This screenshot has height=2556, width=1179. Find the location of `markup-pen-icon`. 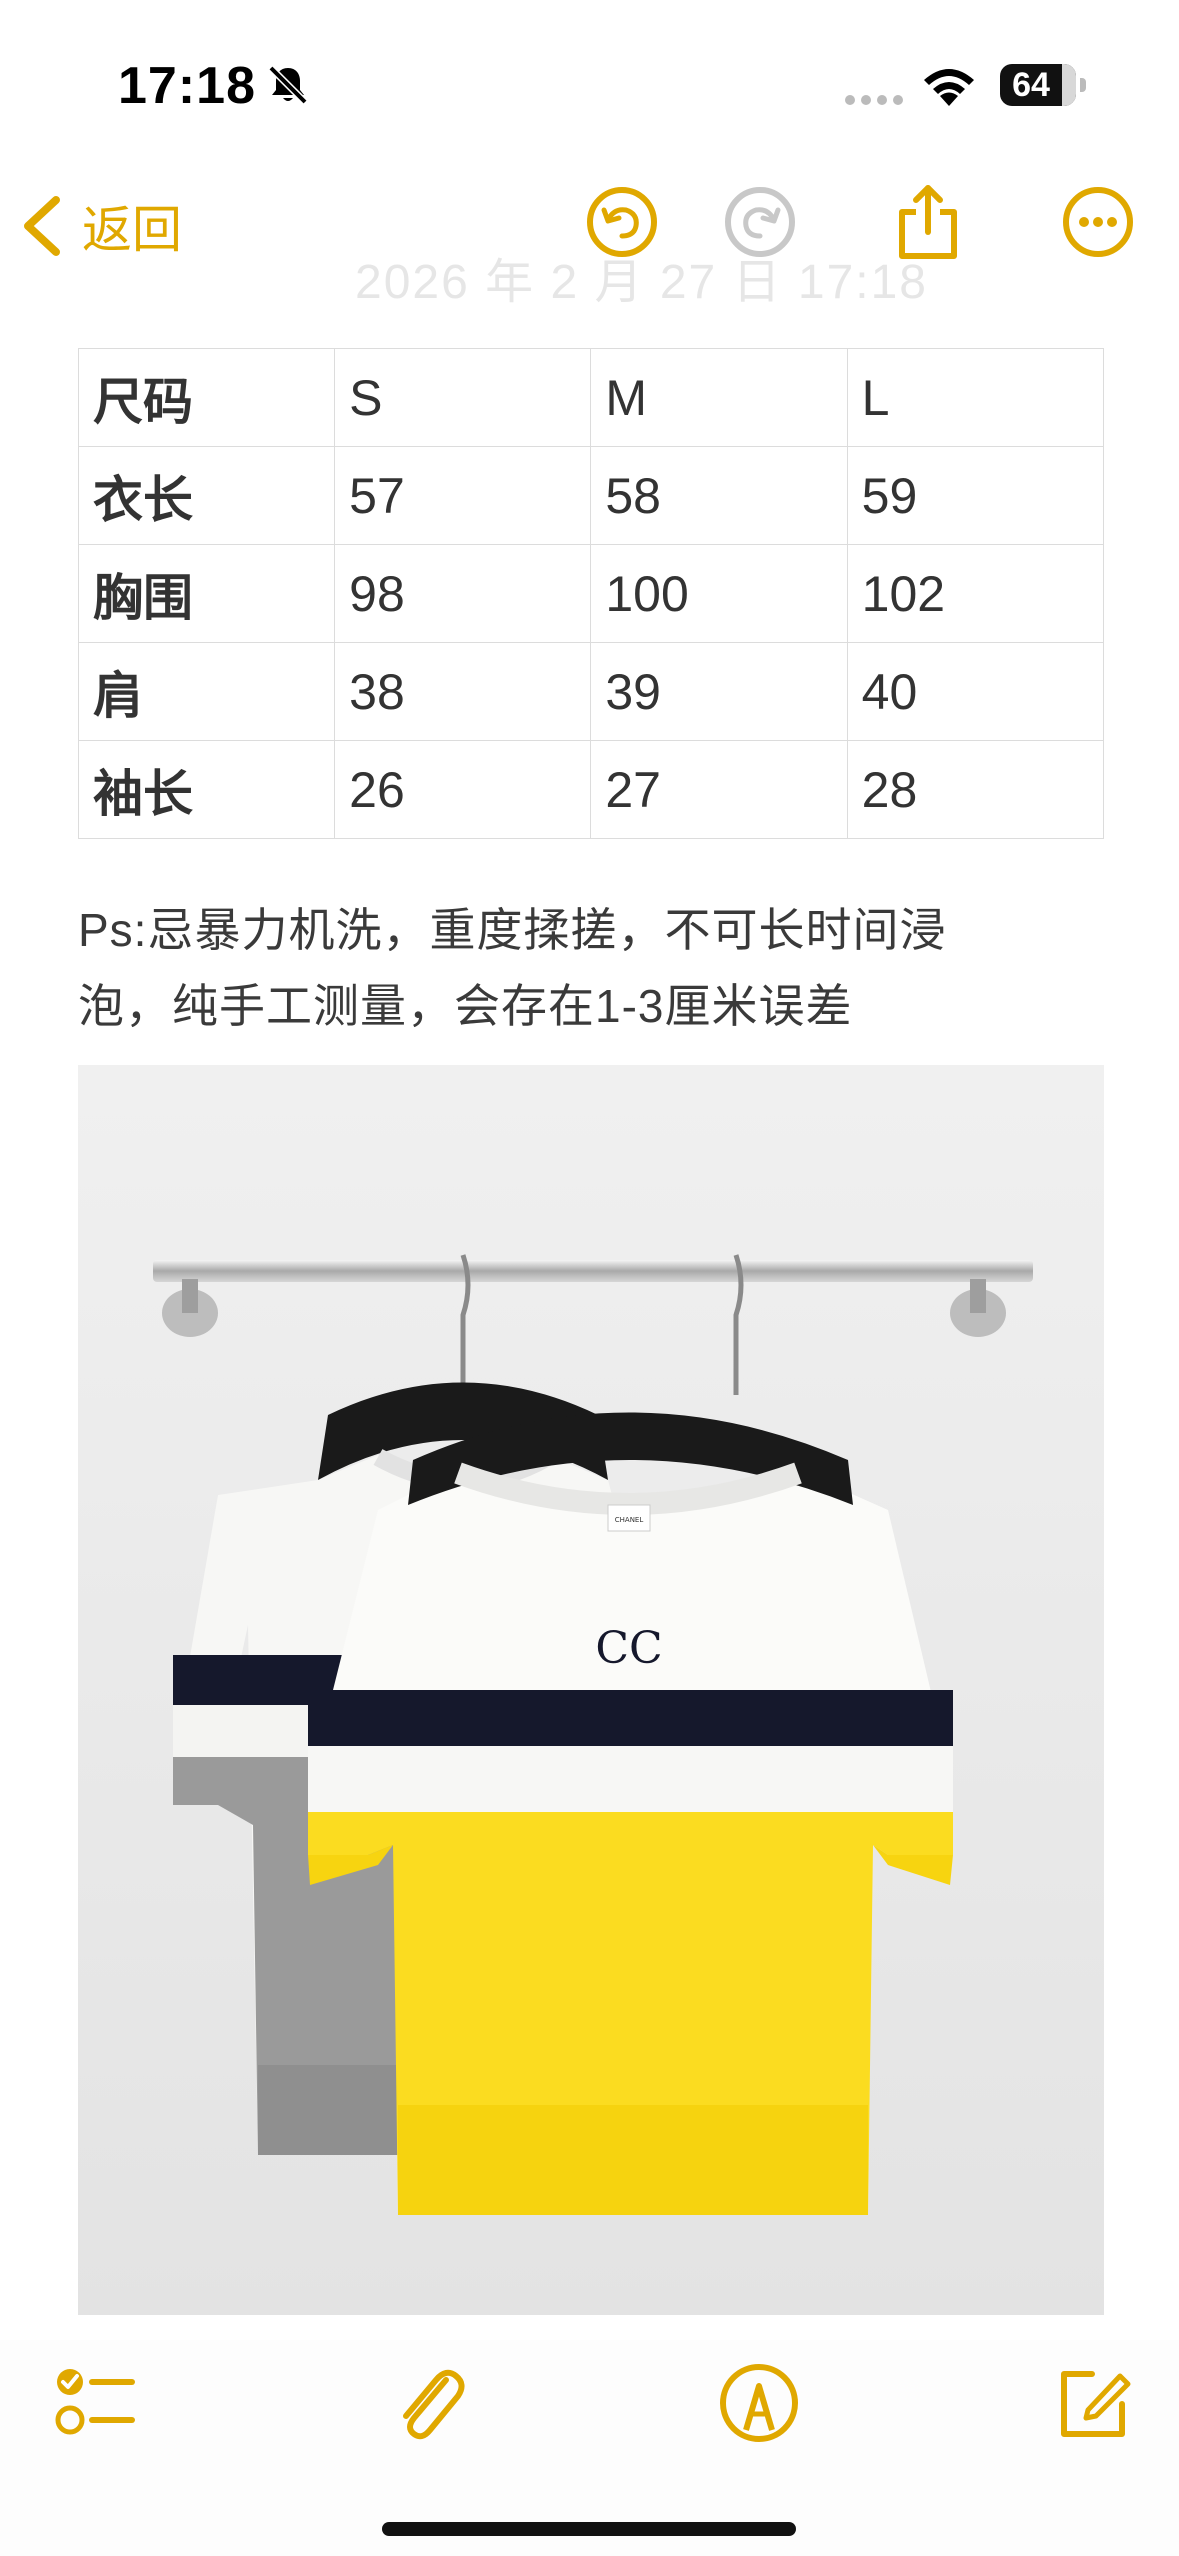

markup-pen-icon is located at coordinates (759, 2403).